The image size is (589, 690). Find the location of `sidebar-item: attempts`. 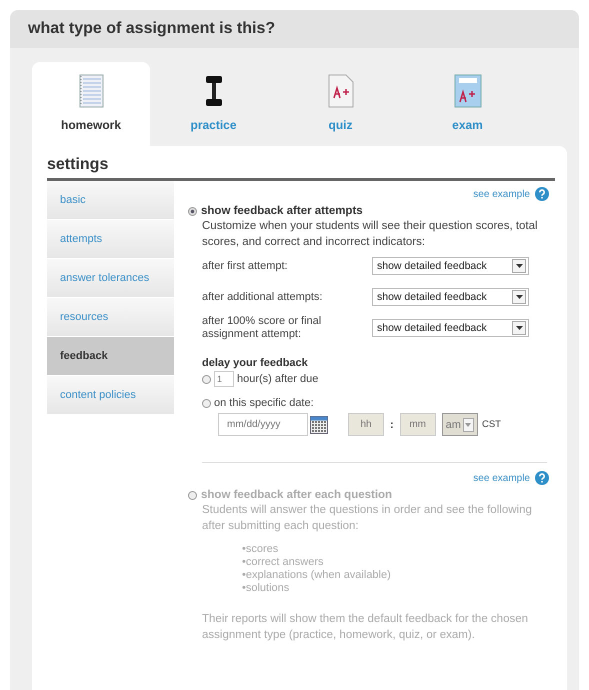

sidebar-item: attempts is located at coordinates (110, 239).